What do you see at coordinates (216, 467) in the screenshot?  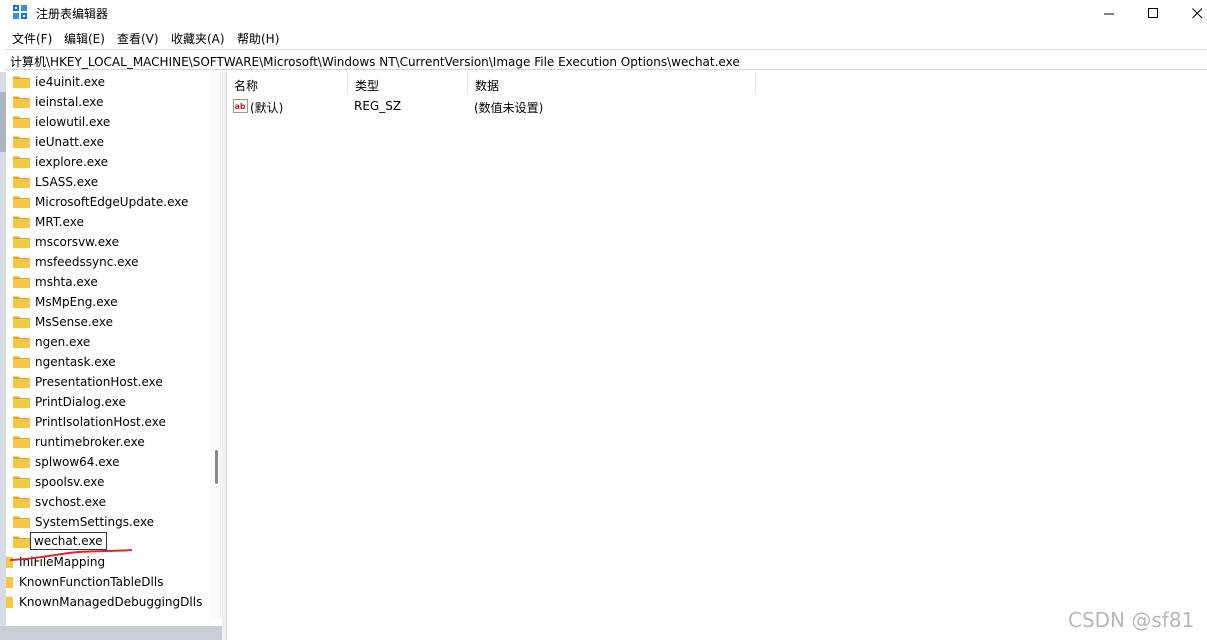 I see `scrollbar-thumb` at bounding box center [216, 467].